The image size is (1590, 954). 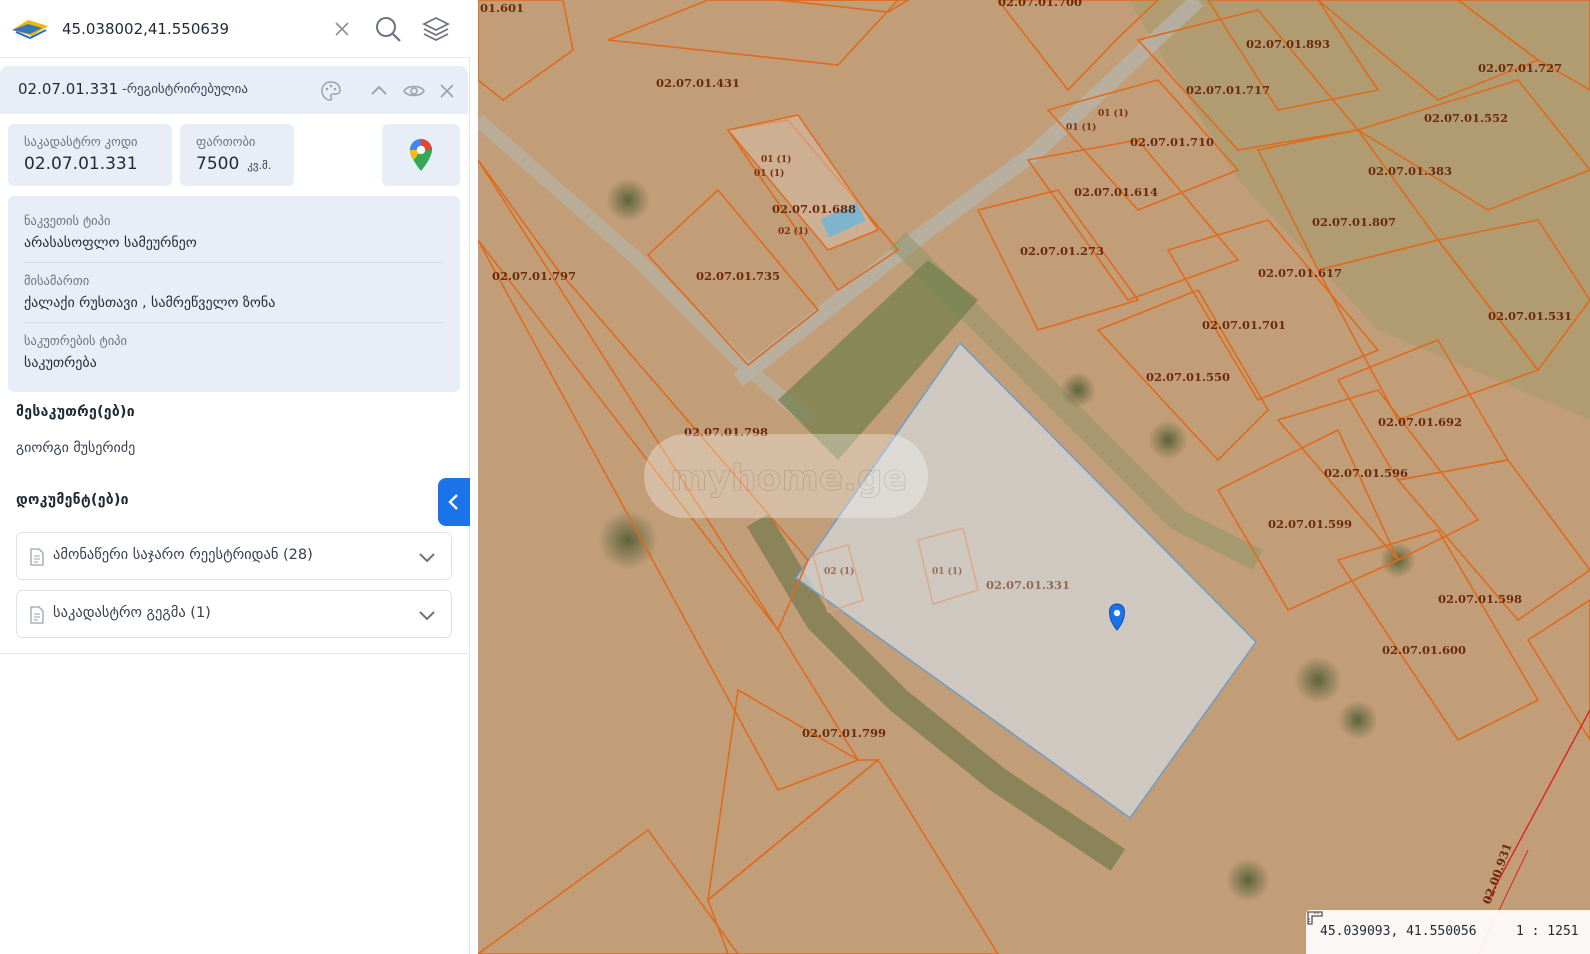 What do you see at coordinates (1228, 90) in the screenshot?
I see `parcel-label: 02.07.01.717` at bounding box center [1228, 90].